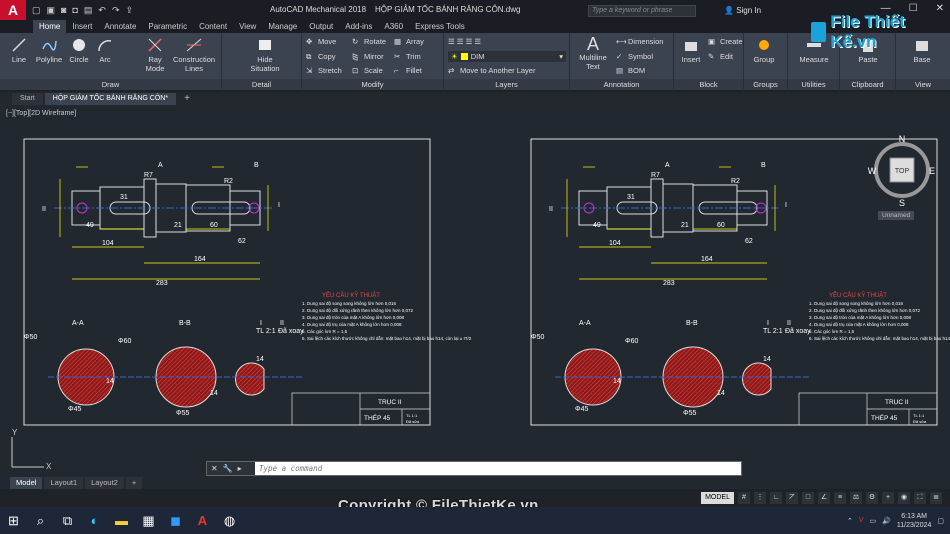 This screenshot has width=950, height=534. I want to click on notifications-icon: ▢, so click(940, 521).